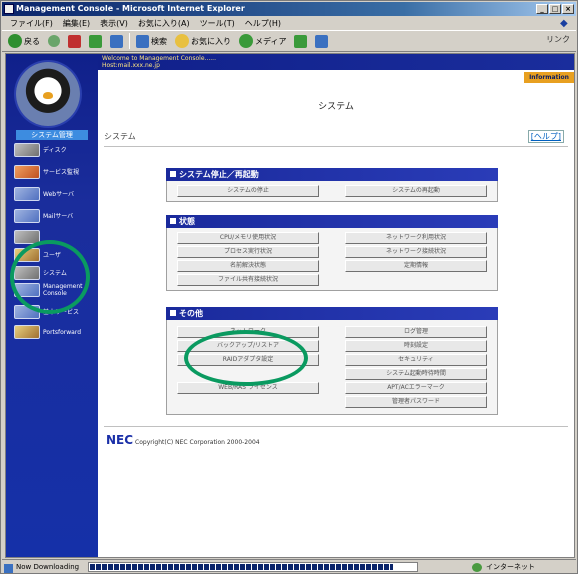  I want to click on log-management-button: ログ管理, so click(416, 332).